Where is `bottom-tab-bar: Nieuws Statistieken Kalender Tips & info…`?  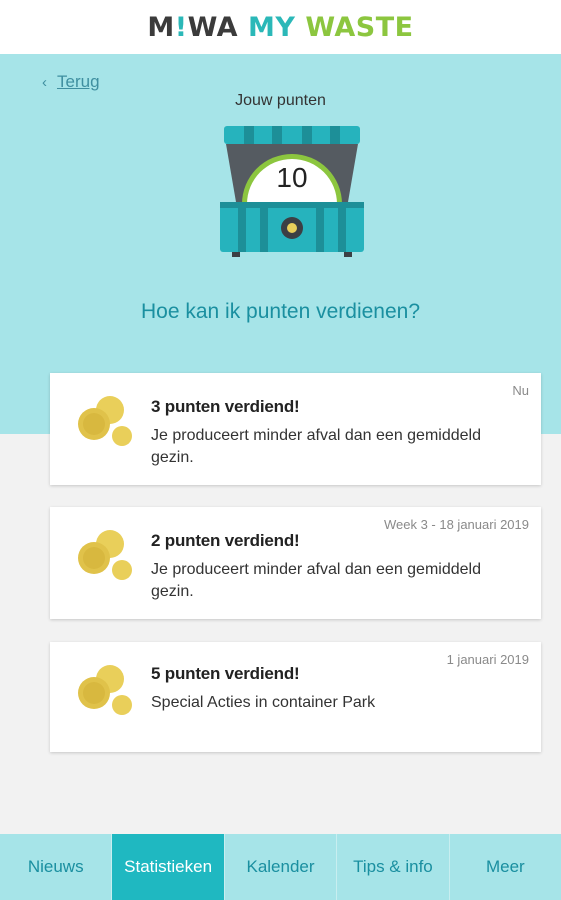 bottom-tab-bar: Nieuws Statistieken Kalender Tips & info… is located at coordinates (280, 867).